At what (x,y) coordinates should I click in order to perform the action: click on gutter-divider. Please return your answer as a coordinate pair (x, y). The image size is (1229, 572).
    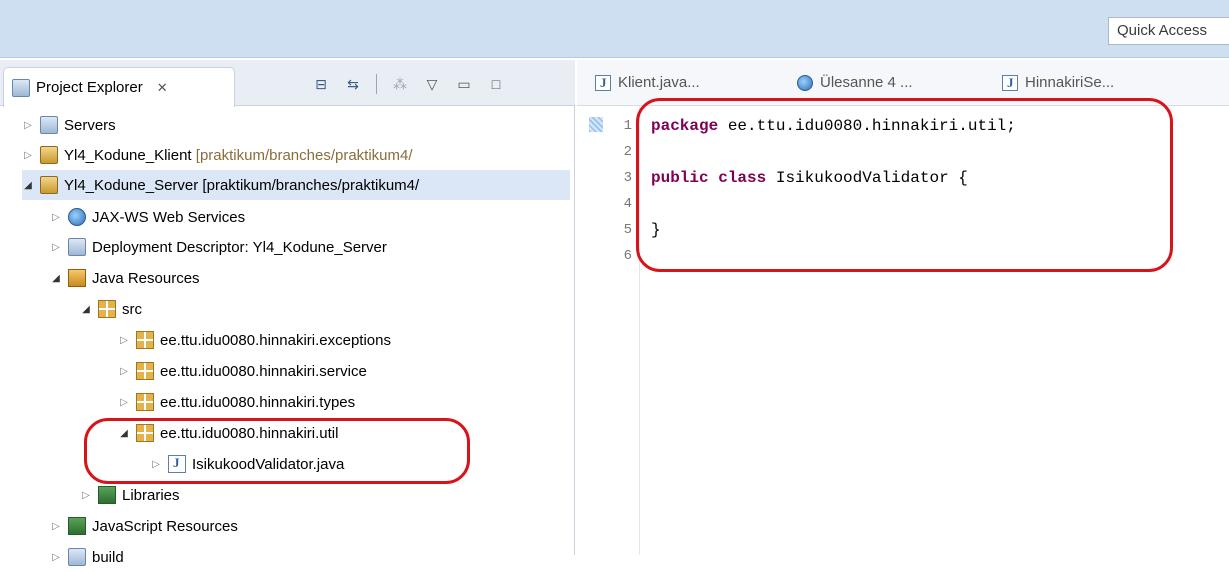
    Looking at the image, I should click on (639, 330).